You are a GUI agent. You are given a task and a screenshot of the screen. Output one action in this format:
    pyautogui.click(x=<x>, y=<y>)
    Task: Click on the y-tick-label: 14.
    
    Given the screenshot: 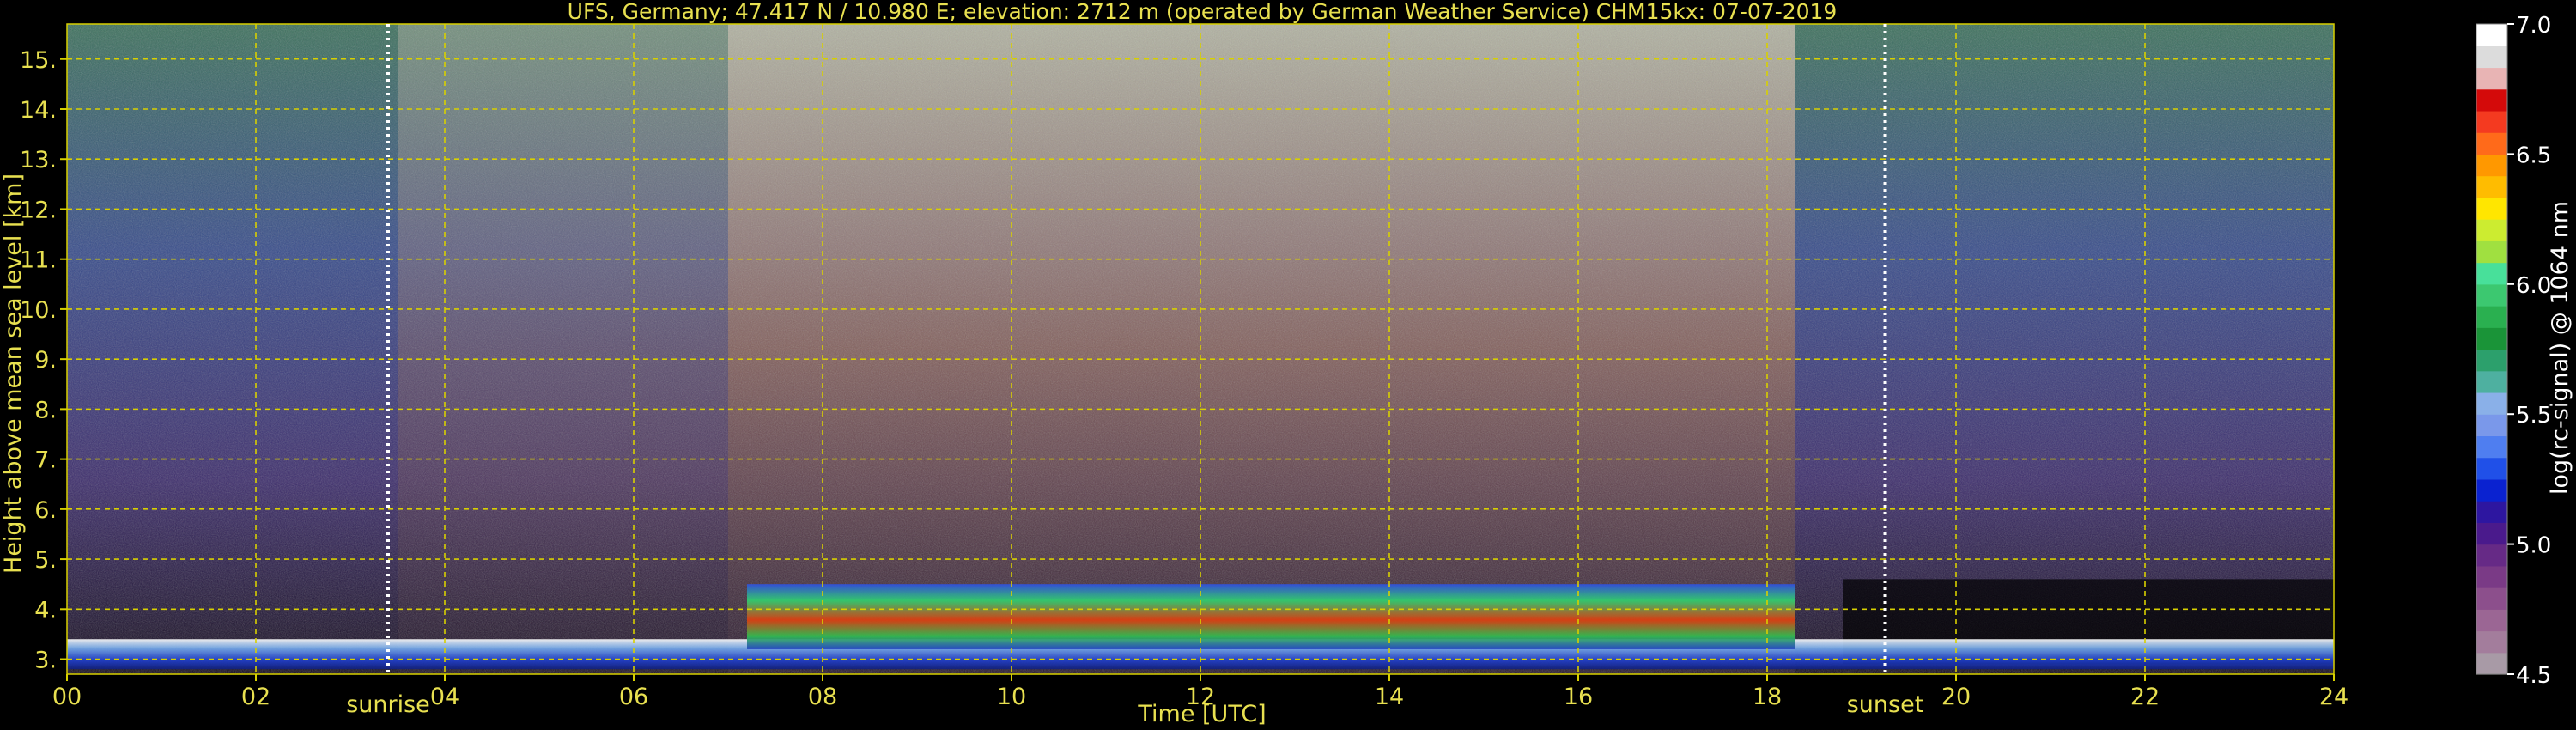 What is the action you would take?
    pyautogui.click(x=38, y=110)
    